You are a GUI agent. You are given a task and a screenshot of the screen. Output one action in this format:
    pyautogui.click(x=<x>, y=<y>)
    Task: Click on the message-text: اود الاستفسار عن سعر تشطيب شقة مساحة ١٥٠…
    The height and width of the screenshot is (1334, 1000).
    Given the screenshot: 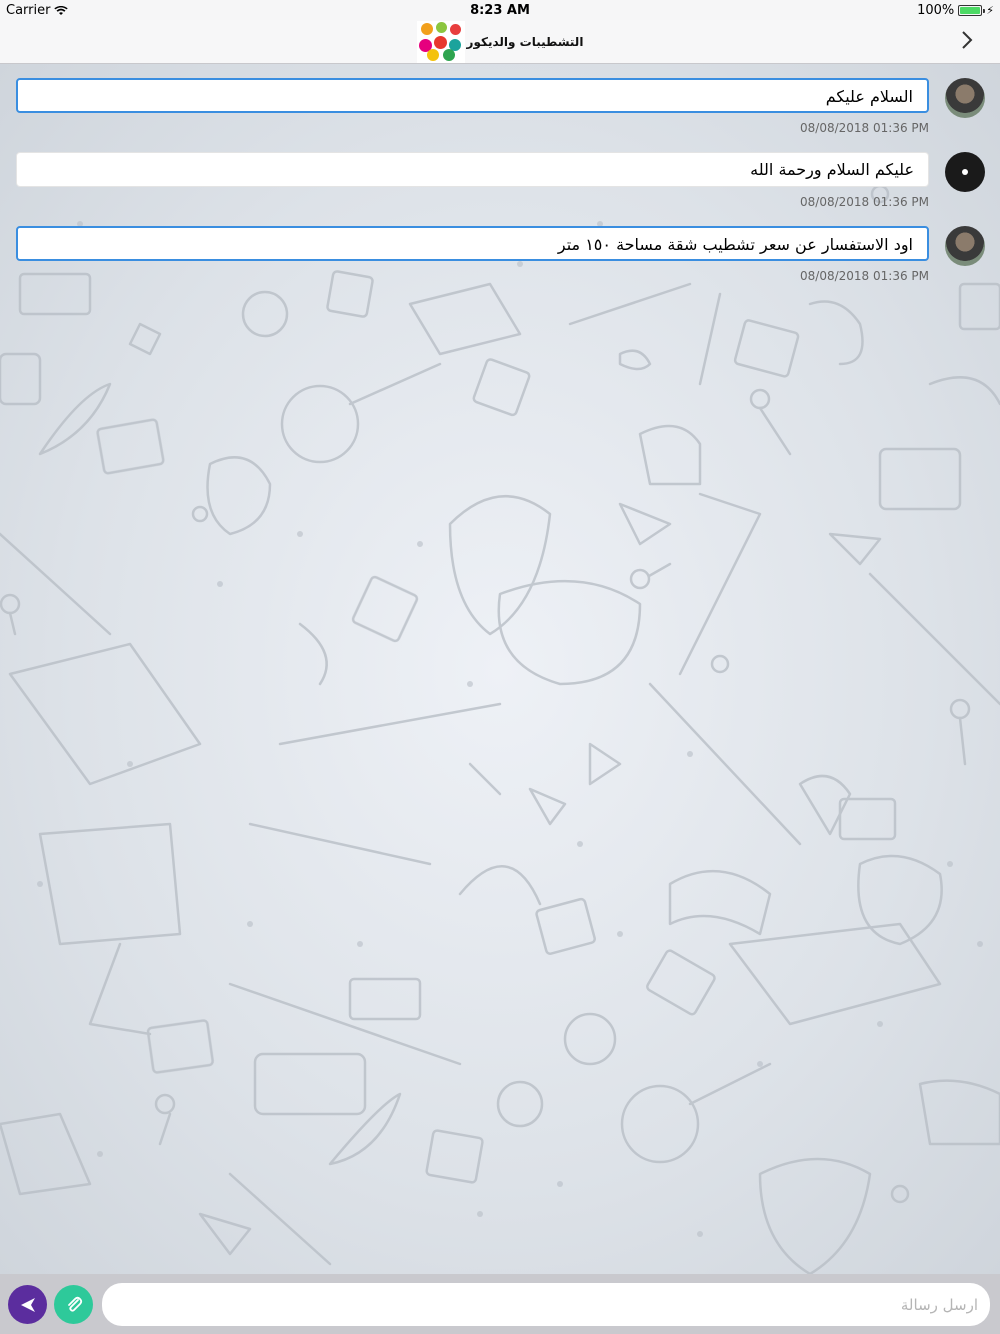 What is the action you would take?
    pyautogui.click(x=735, y=244)
    